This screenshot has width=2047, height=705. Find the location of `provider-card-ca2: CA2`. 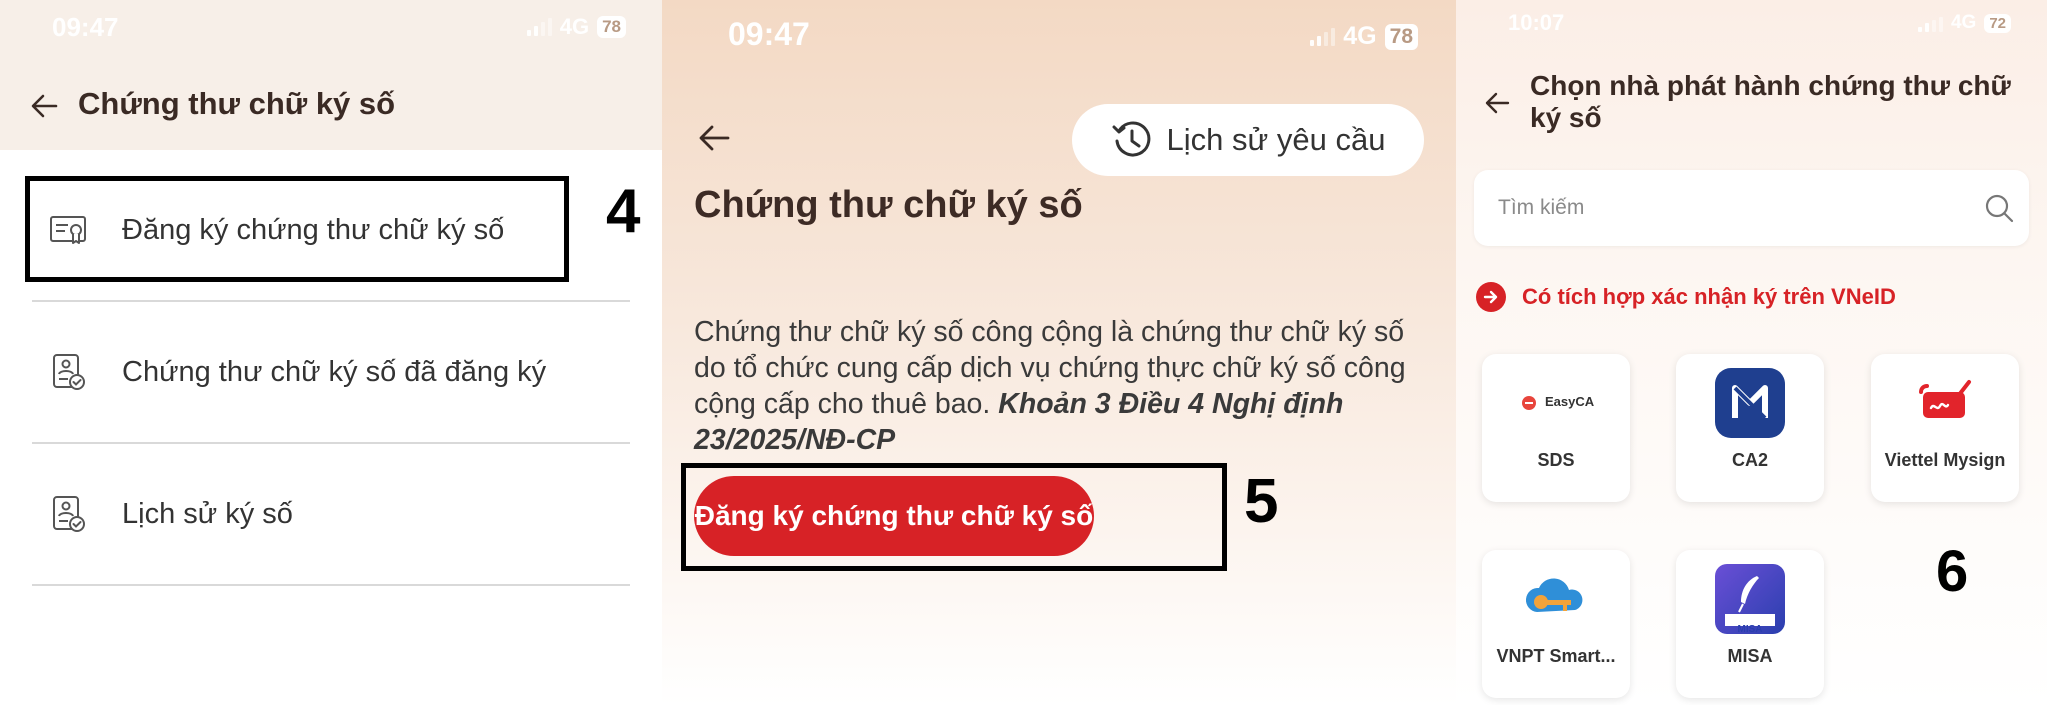

provider-card-ca2: CA2 is located at coordinates (1750, 428).